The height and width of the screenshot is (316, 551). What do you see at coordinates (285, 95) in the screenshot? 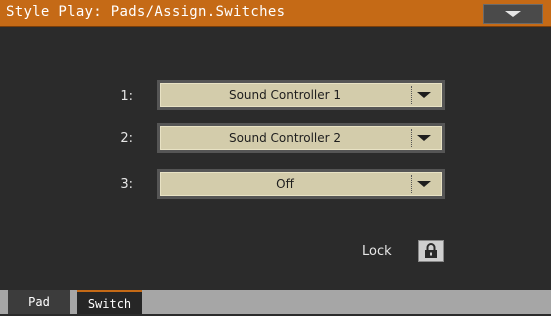
I see `switch-1-value: Sound Controller 1` at bounding box center [285, 95].